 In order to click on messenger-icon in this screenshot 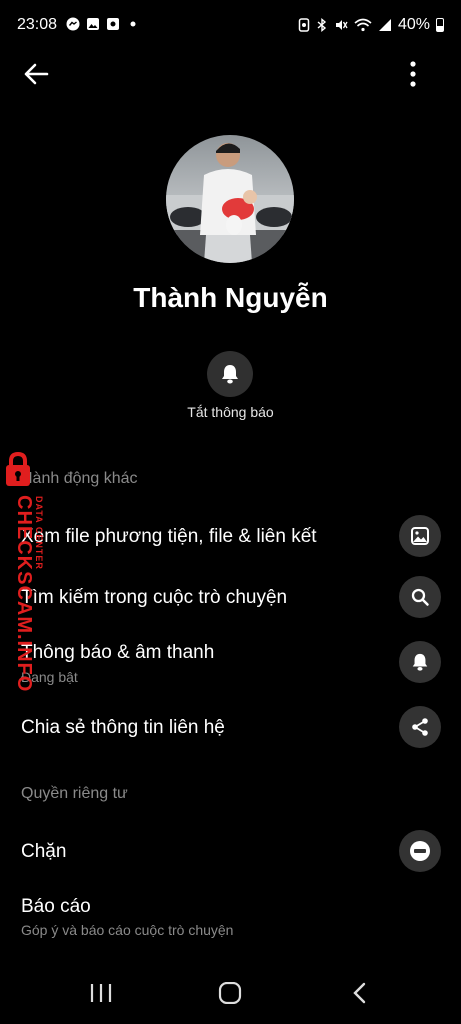, I will do `click(73, 24)`.